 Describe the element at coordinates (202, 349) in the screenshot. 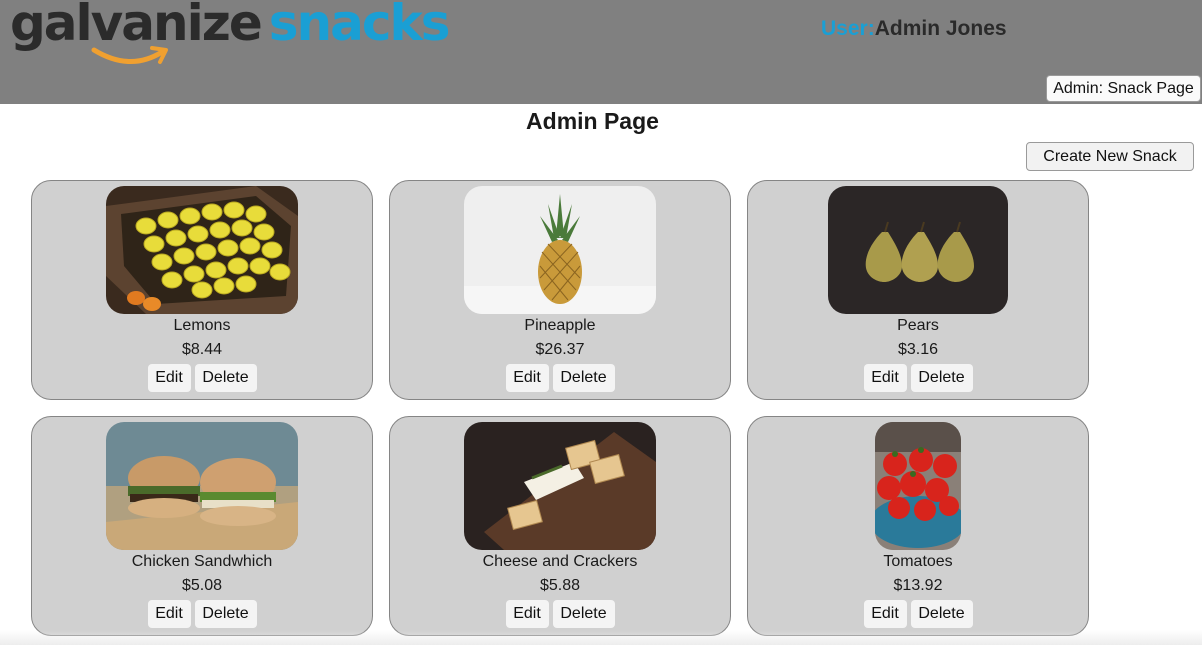

I see `snack-price: $8.44` at that location.